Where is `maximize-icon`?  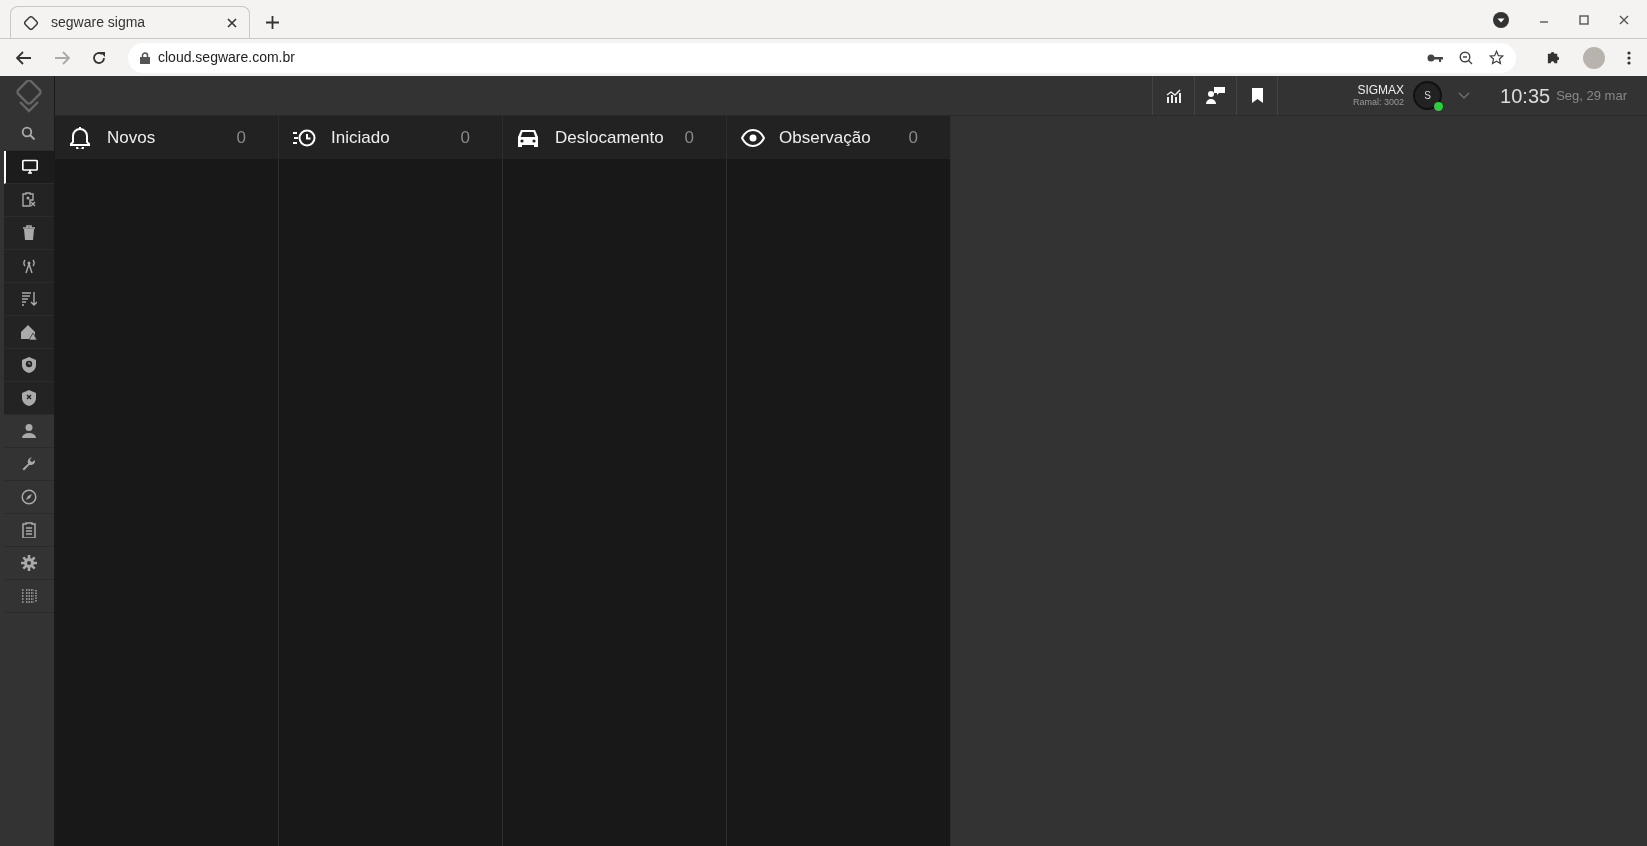 maximize-icon is located at coordinates (1584, 20).